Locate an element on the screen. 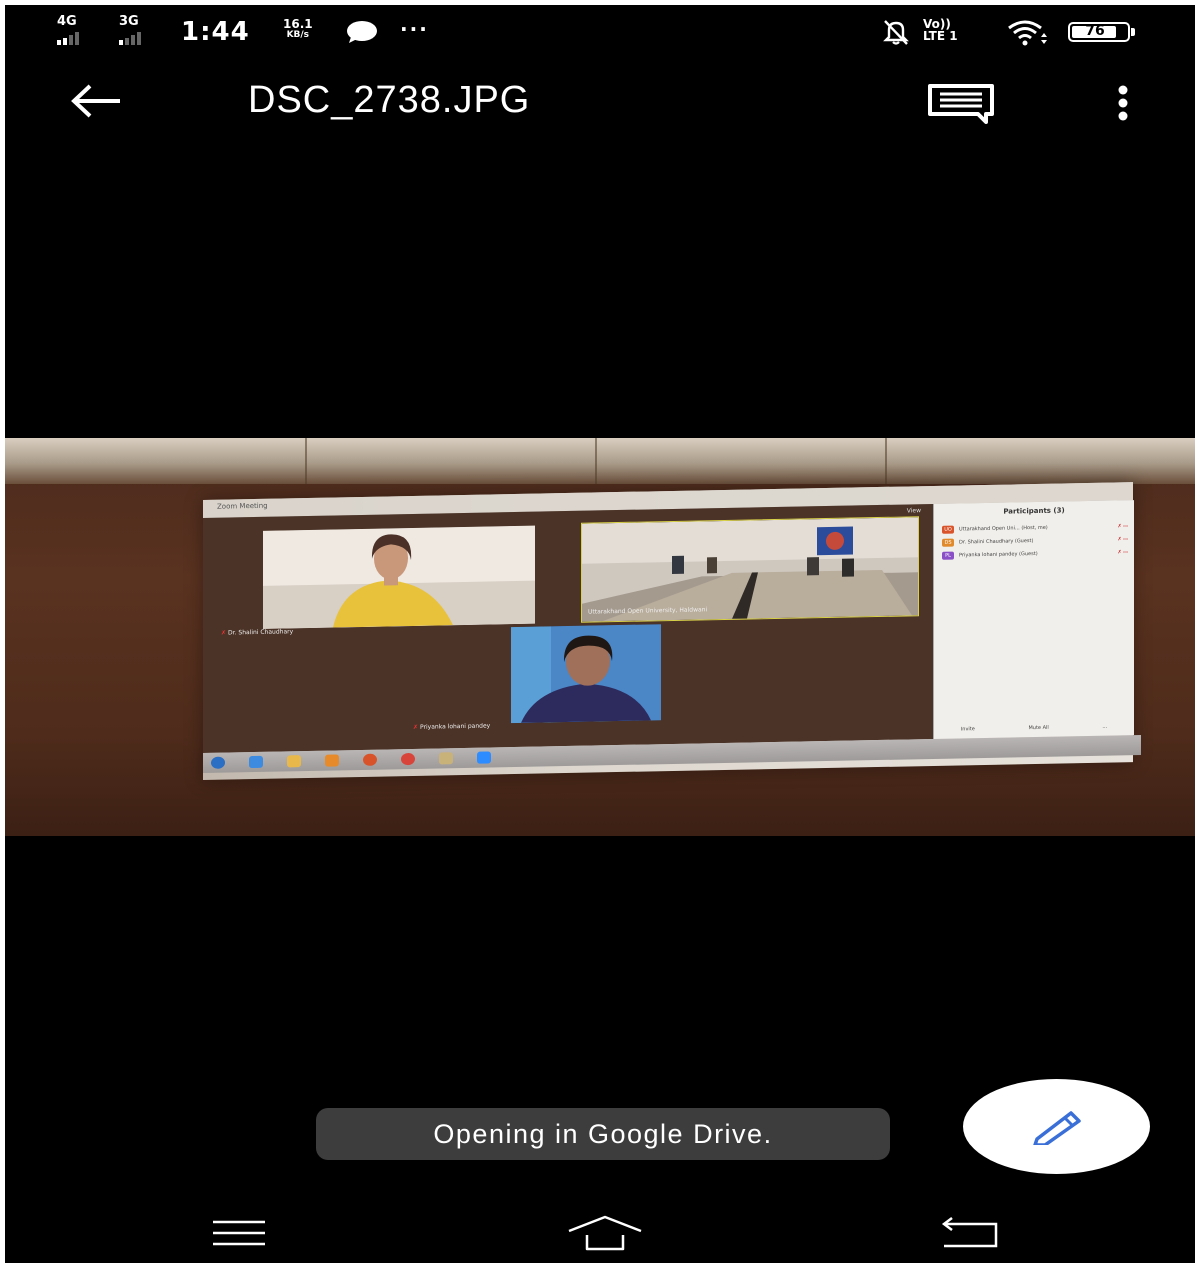 The width and height of the screenshot is (1199, 1268). nav-menu-button is located at coordinates (239, 1233).